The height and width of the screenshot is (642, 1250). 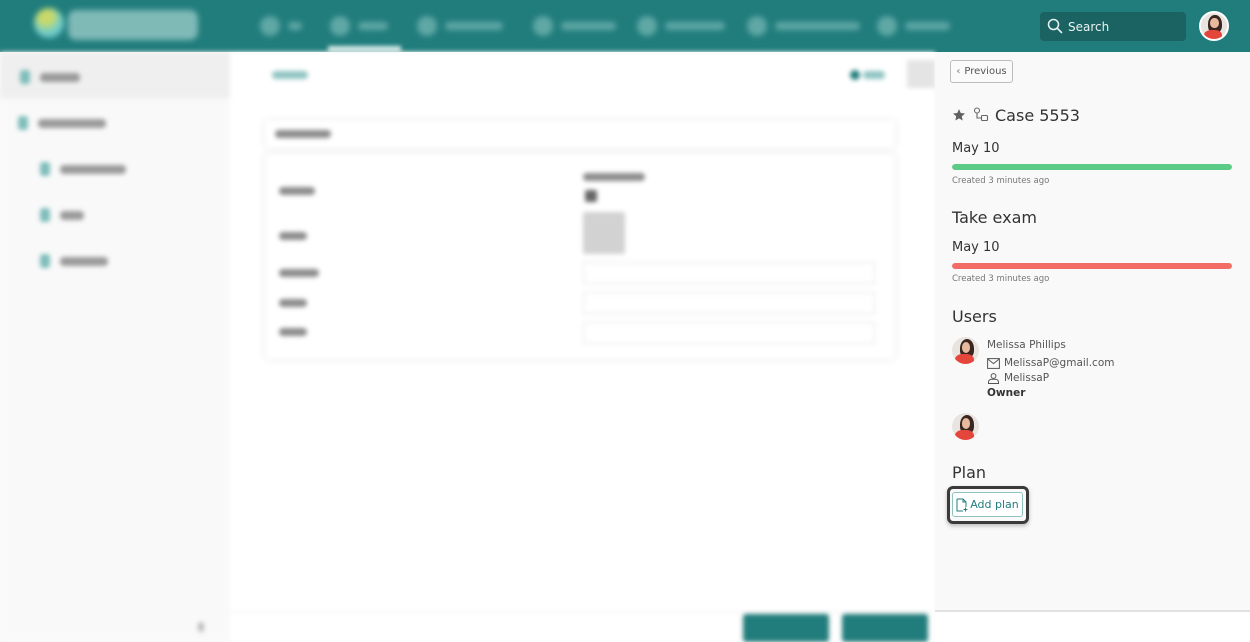 I want to click on user-email: MelissaP@gmail.com, so click(x=1051, y=363).